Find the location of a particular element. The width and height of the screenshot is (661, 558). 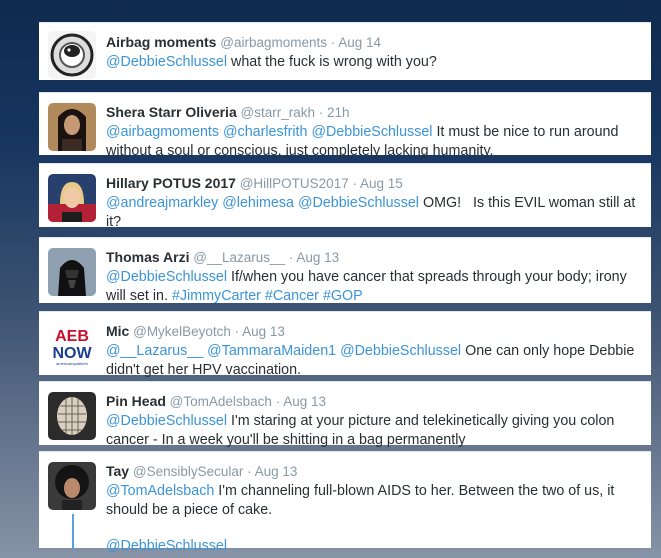

mention-link: @lehimesa is located at coordinates (258, 203).